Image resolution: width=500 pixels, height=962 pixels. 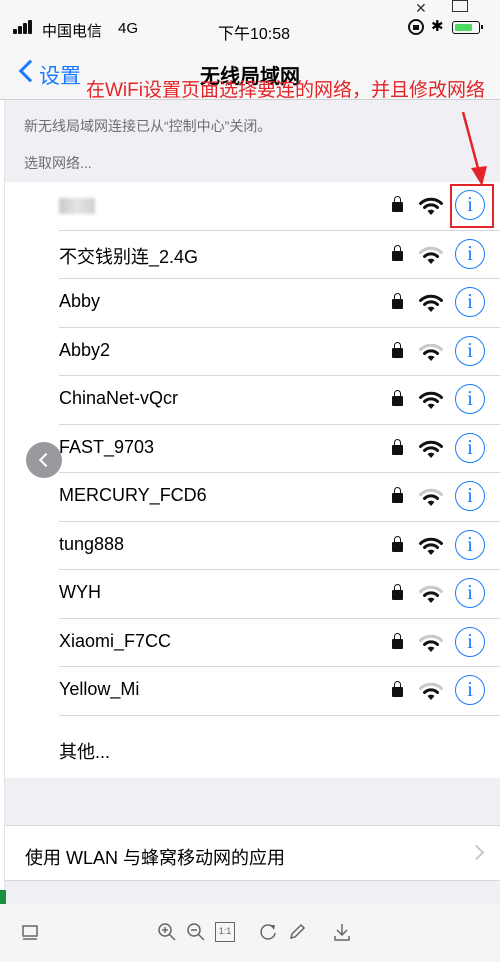 I want to click on network-name: ChinaNet-vQcr, so click(x=119, y=398).